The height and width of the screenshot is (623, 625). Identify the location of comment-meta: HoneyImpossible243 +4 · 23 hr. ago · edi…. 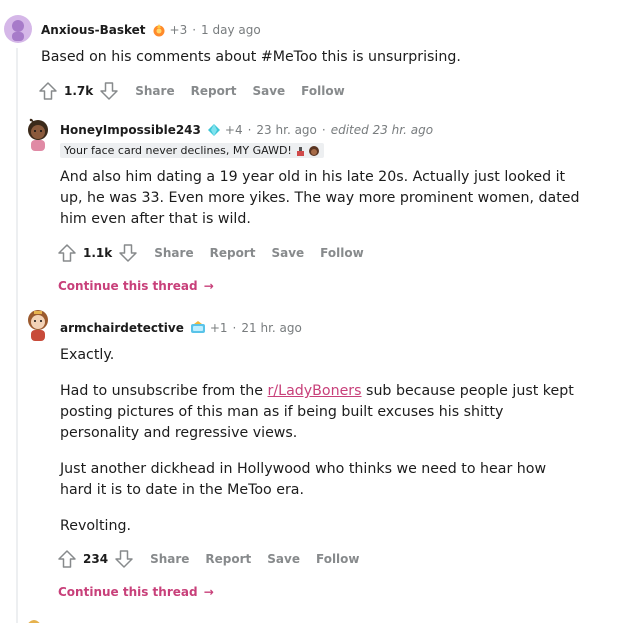
(247, 130).